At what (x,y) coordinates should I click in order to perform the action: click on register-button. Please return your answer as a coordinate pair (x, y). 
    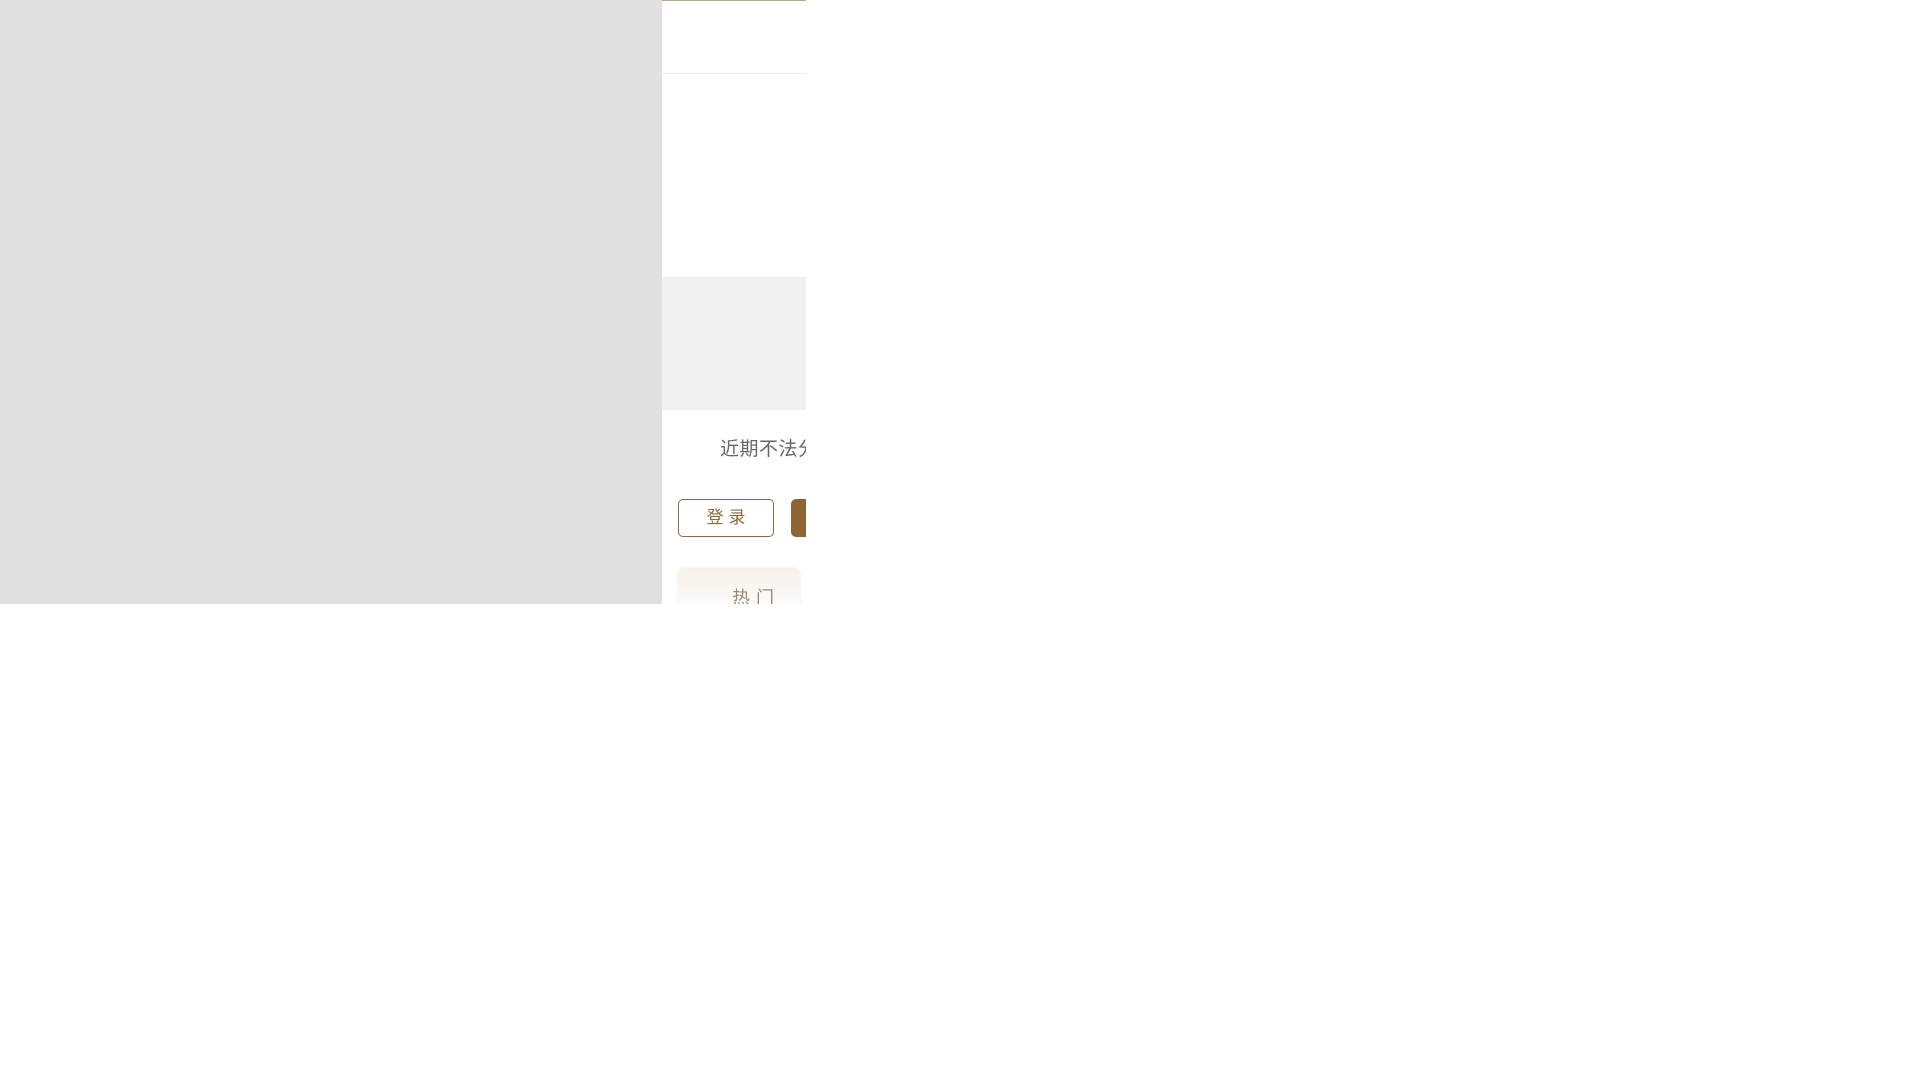
    Looking at the image, I should click on (798, 518).